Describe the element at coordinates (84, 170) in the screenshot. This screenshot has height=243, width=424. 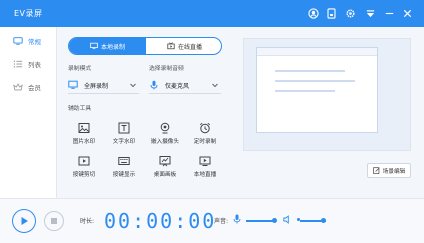
I see `tool-hotkey-cut: 按键剪切` at that location.